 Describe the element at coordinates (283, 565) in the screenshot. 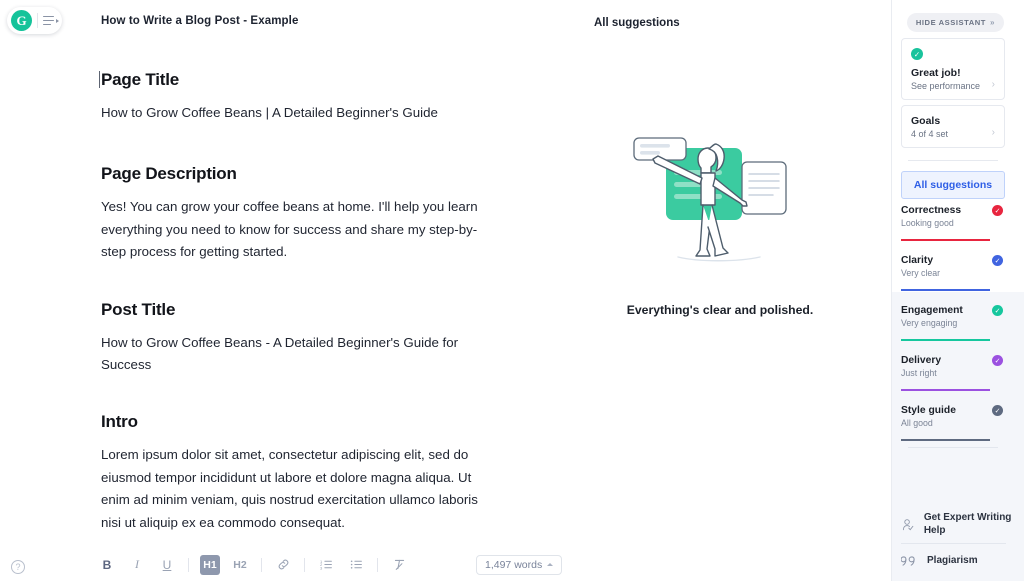

I see `link-icon` at that location.